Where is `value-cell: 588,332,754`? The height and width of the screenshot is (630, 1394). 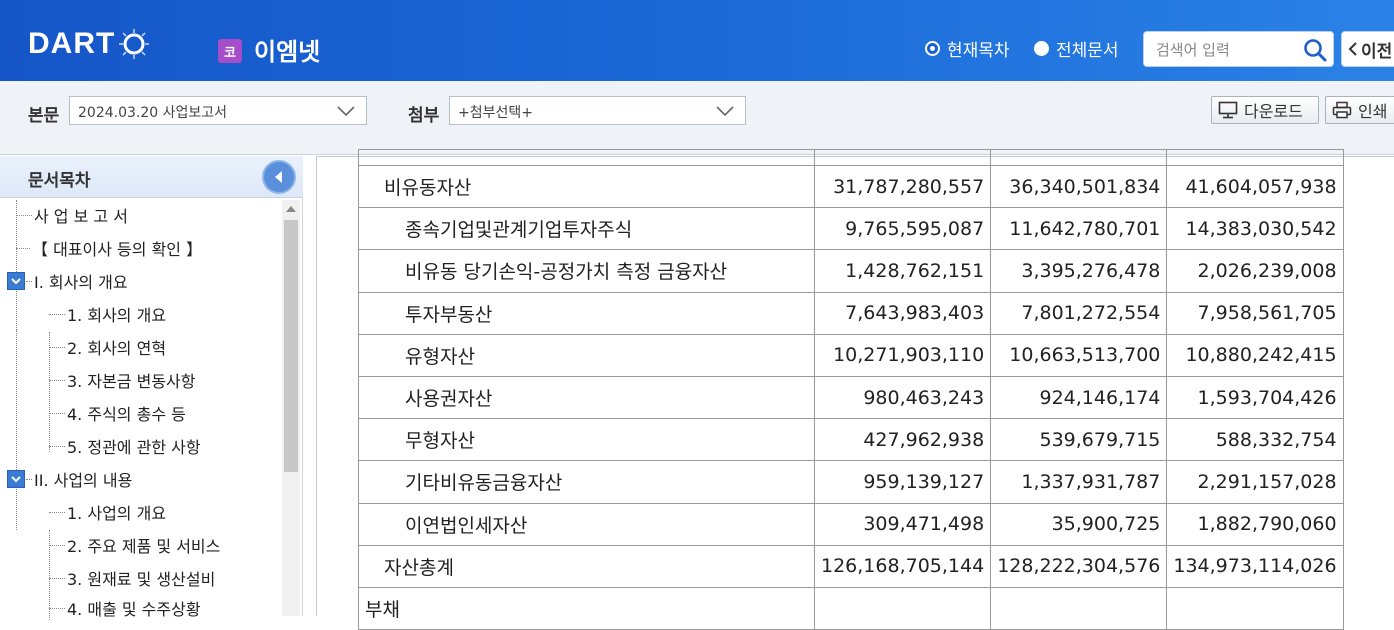
value-cell: 588,332,754 is located at coordinates (1255, 440).